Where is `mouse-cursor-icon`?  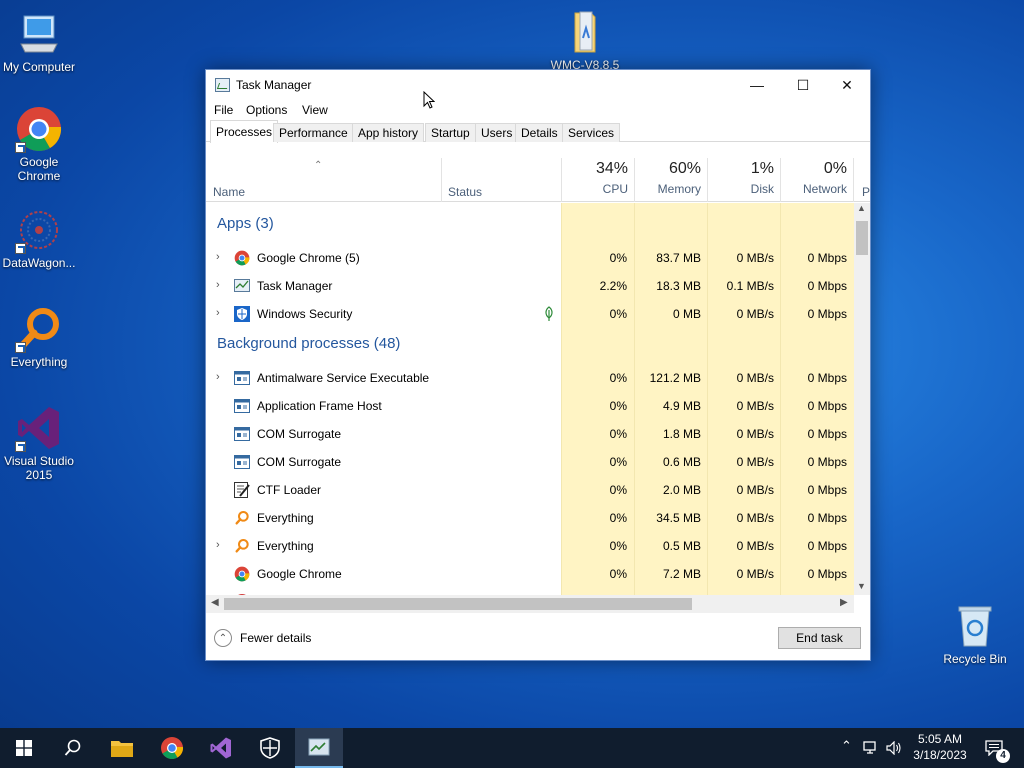 mouse-cursor-icon is located at coordinates (429, 100).